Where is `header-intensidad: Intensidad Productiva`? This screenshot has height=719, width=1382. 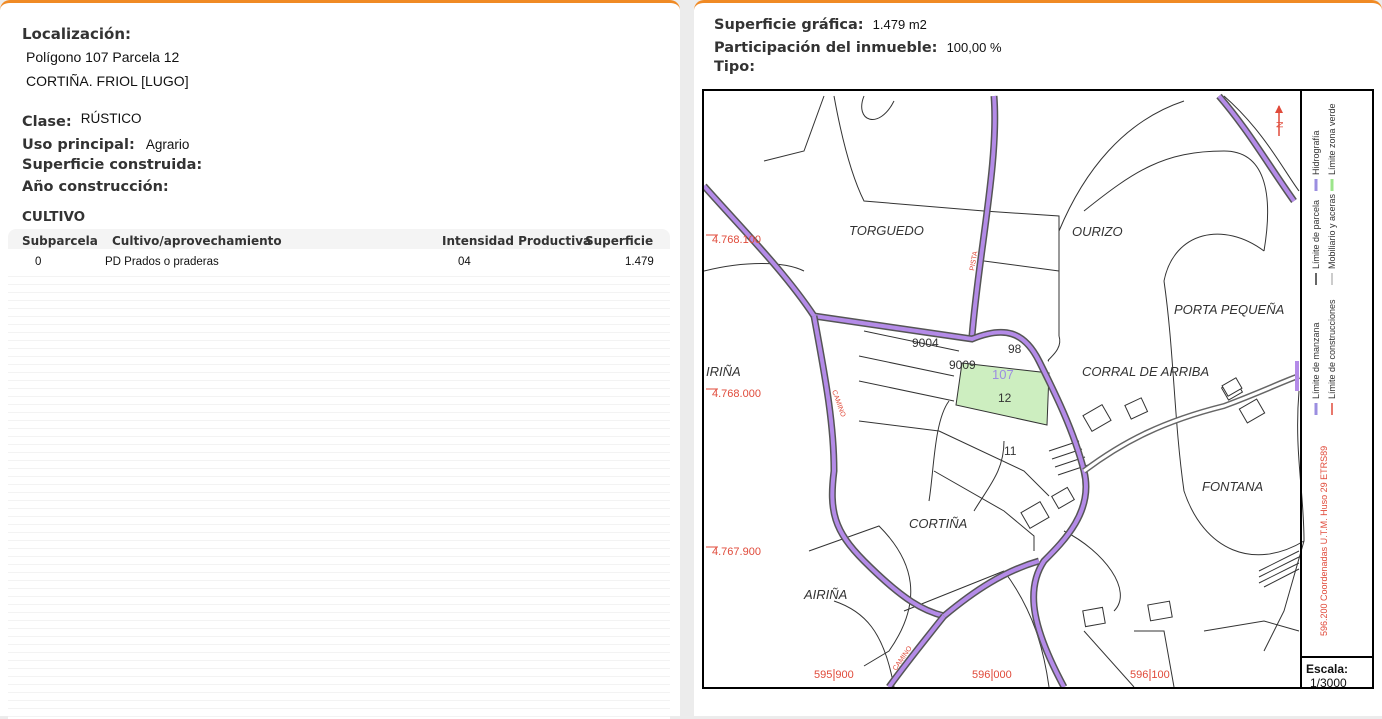 header-intensidad: Intensidad Productiva is located at coordinates (517, 241).